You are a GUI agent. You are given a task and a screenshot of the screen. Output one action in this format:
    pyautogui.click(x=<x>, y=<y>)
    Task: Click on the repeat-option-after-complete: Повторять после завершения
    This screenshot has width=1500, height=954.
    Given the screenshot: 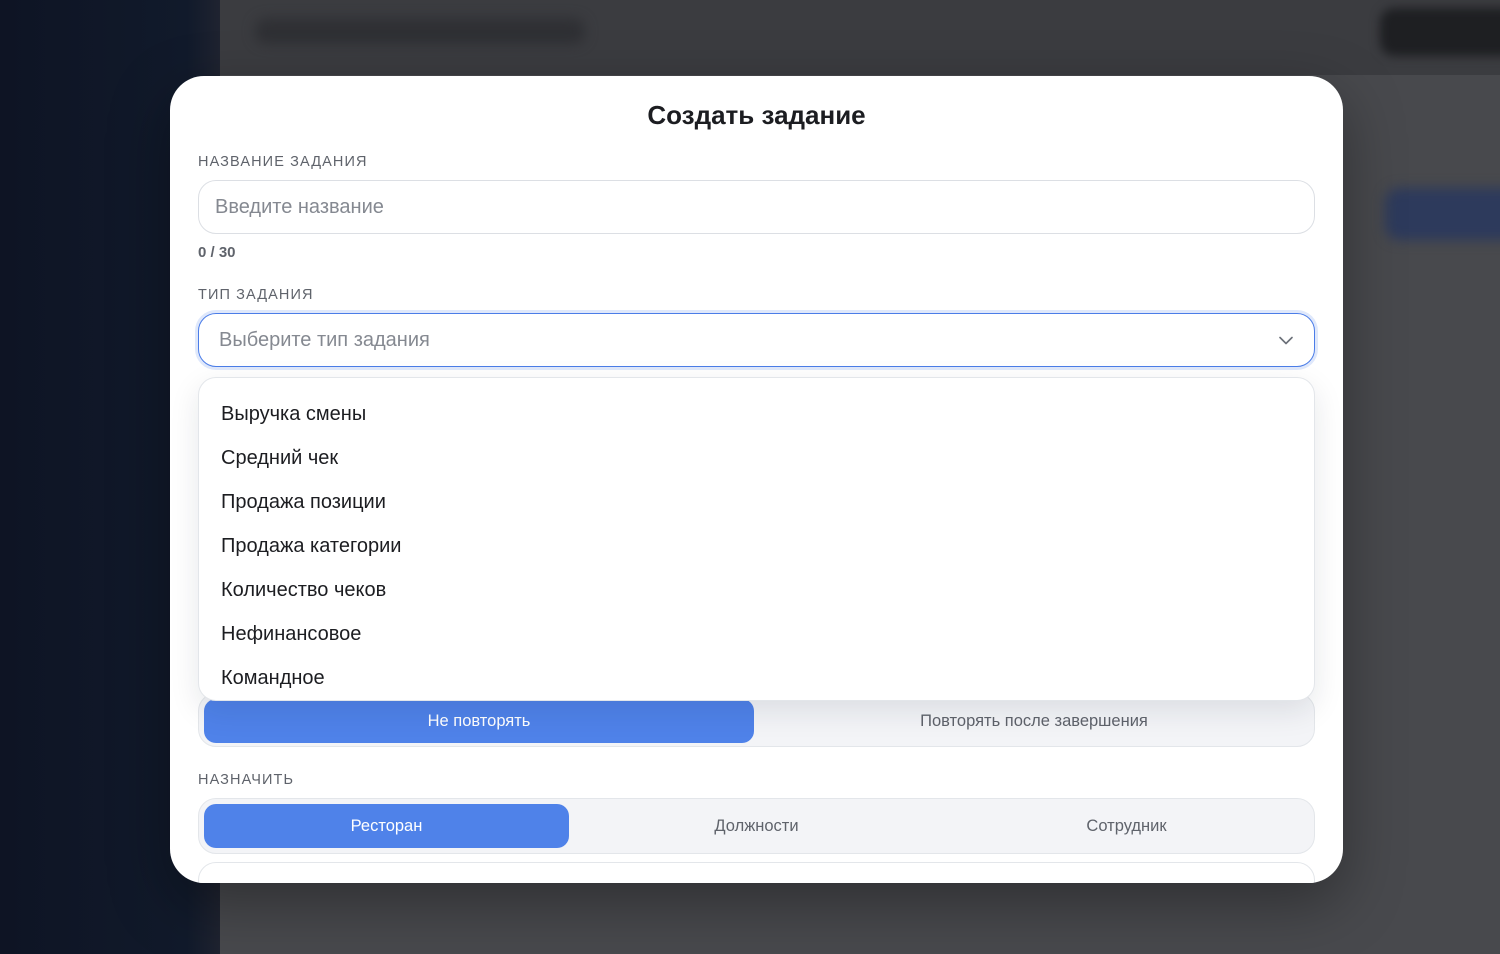 What is the action you would take?
    pyautogui.click(x=1034, y=721)
    